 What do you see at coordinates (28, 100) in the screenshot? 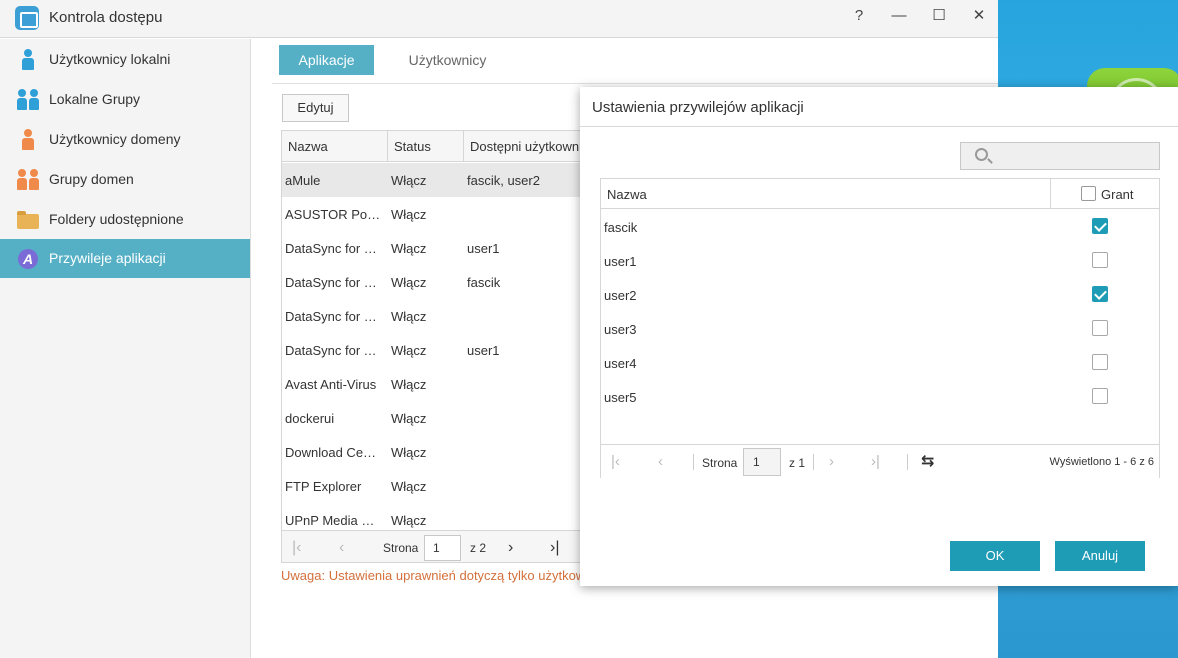
I see `group-icon` at bounding box center [28, 100].